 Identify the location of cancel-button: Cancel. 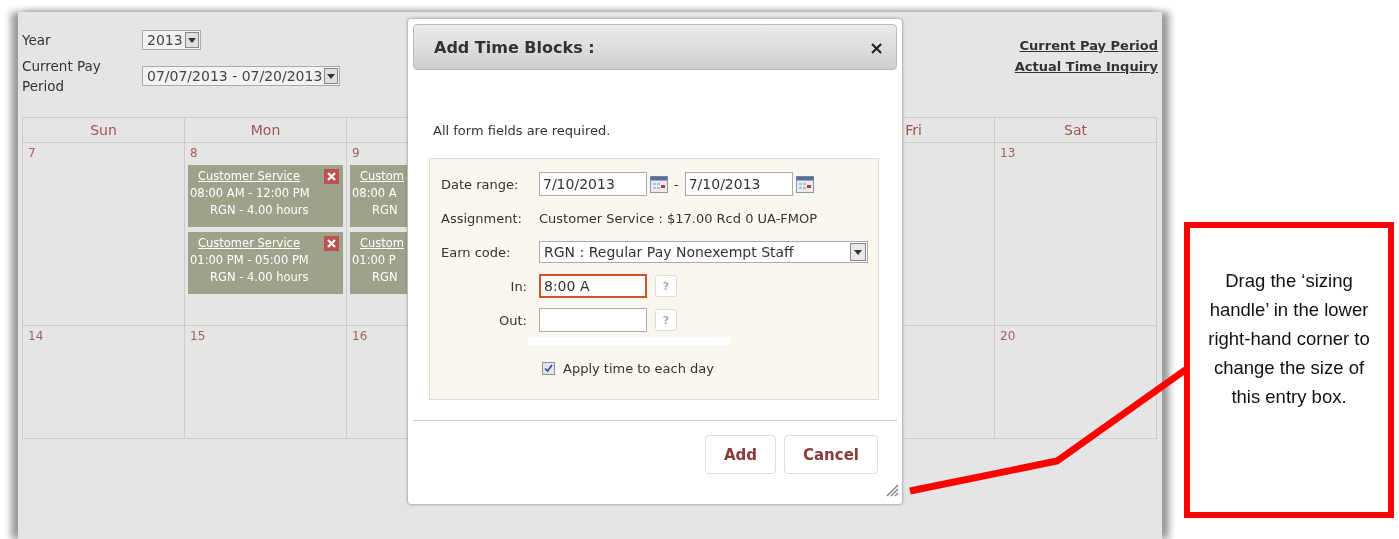
(831, 454).